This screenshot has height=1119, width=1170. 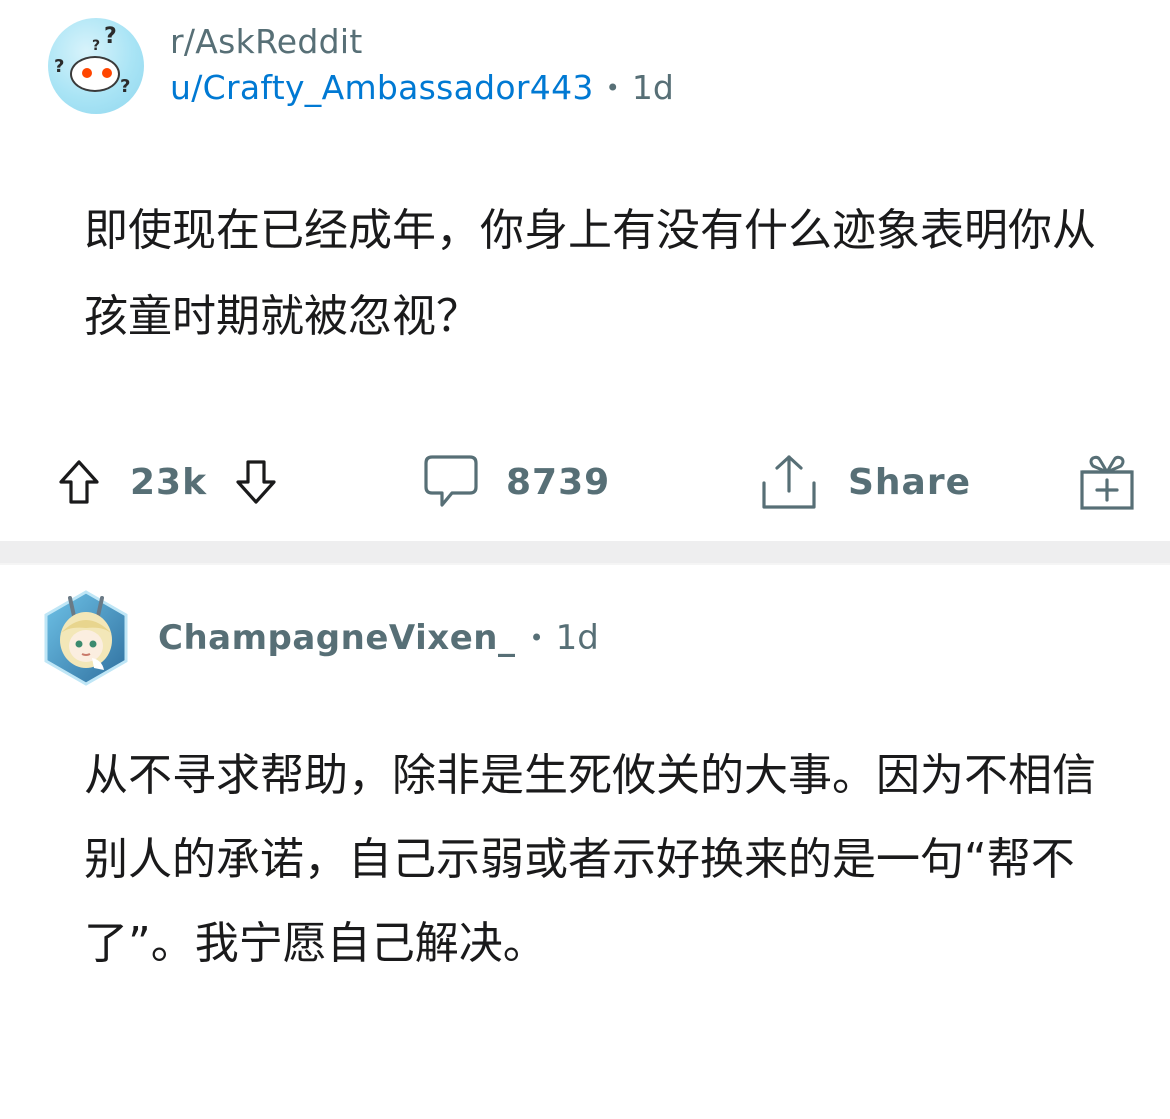 What do you see at coordinates (422, 42) in the screenshot?
I see `subreddit-name: r/AskReddit` at bounding box center [422, 42].